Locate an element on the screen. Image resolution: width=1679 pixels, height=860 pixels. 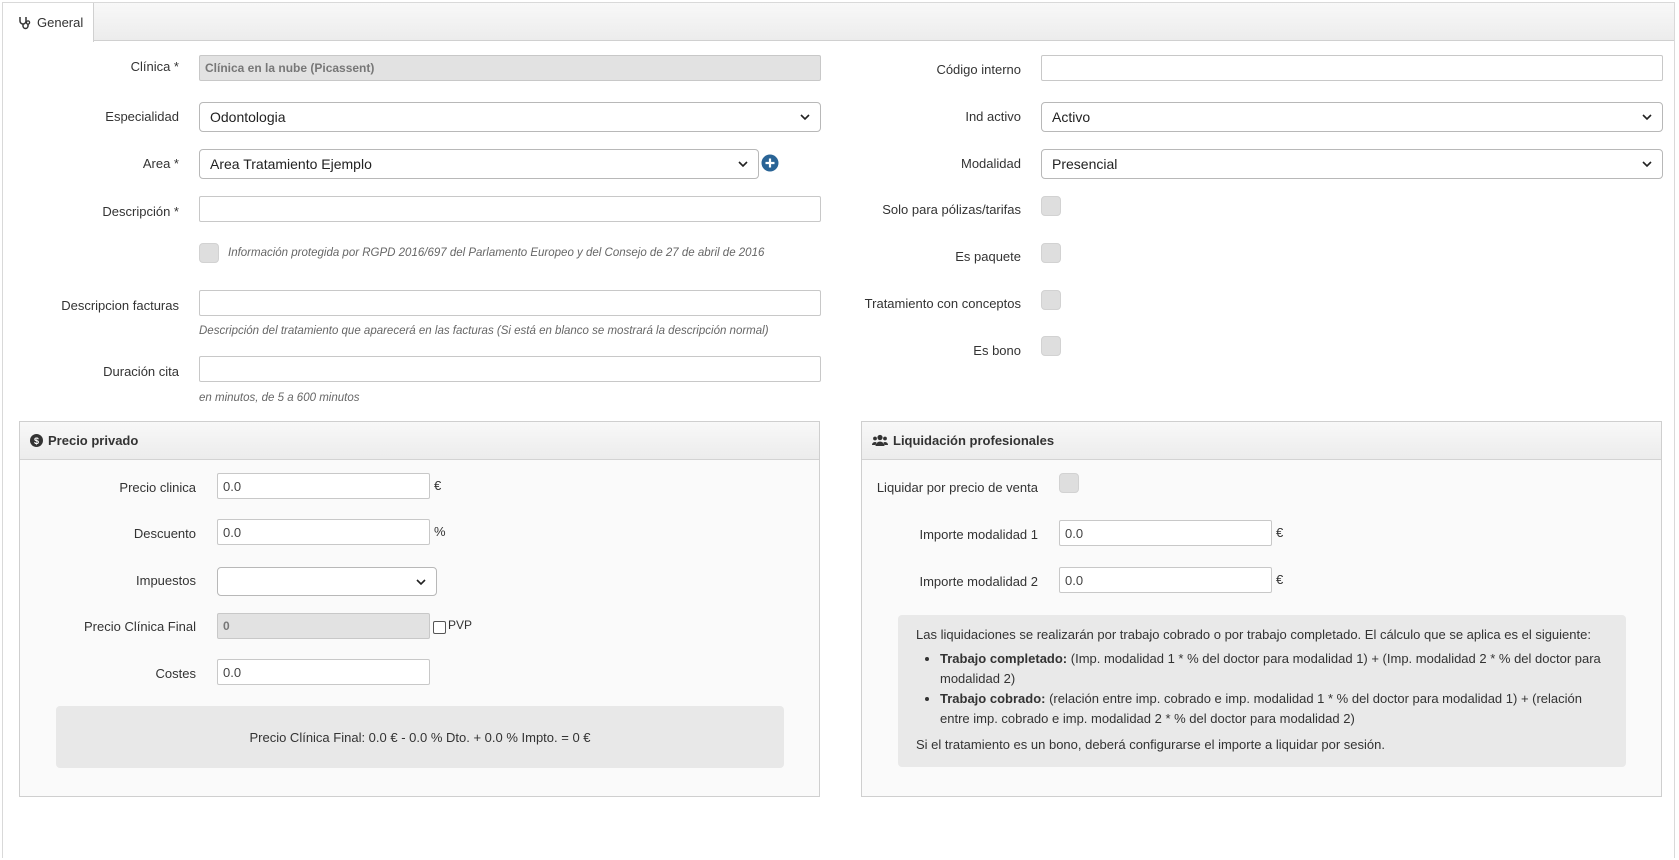
es-bono-checkbox is located at coordinates (1051, 346).